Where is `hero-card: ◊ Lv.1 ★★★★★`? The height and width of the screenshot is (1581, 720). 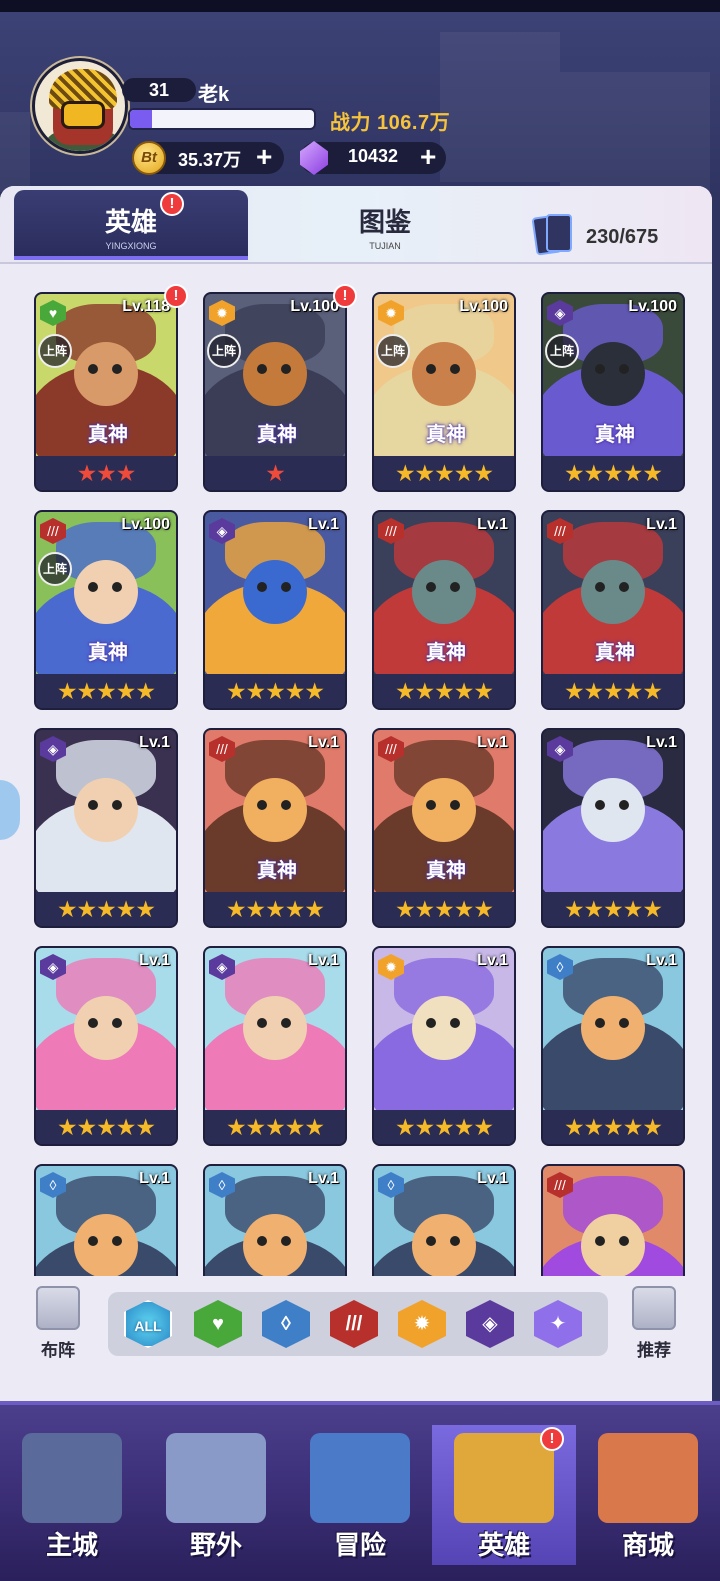 hero-card: ◊ Lv.1 ★★★★★ is located at coordinates (613, 1046).